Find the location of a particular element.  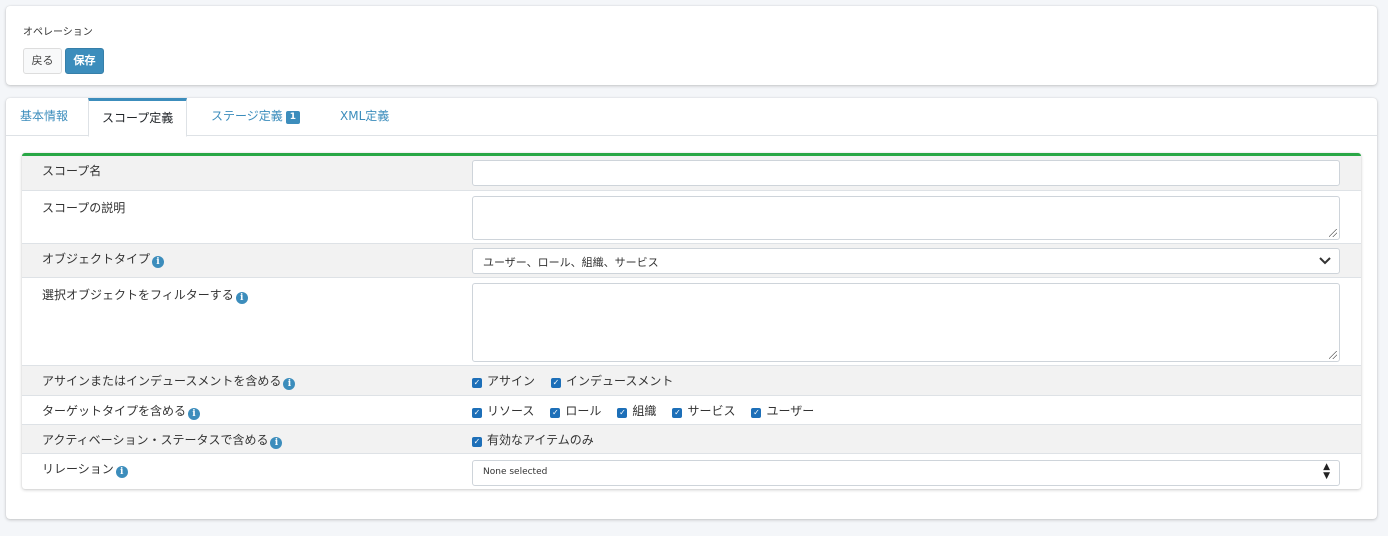

tab-scope-definition: スコープ定義 is located at coordinates (138, 117).